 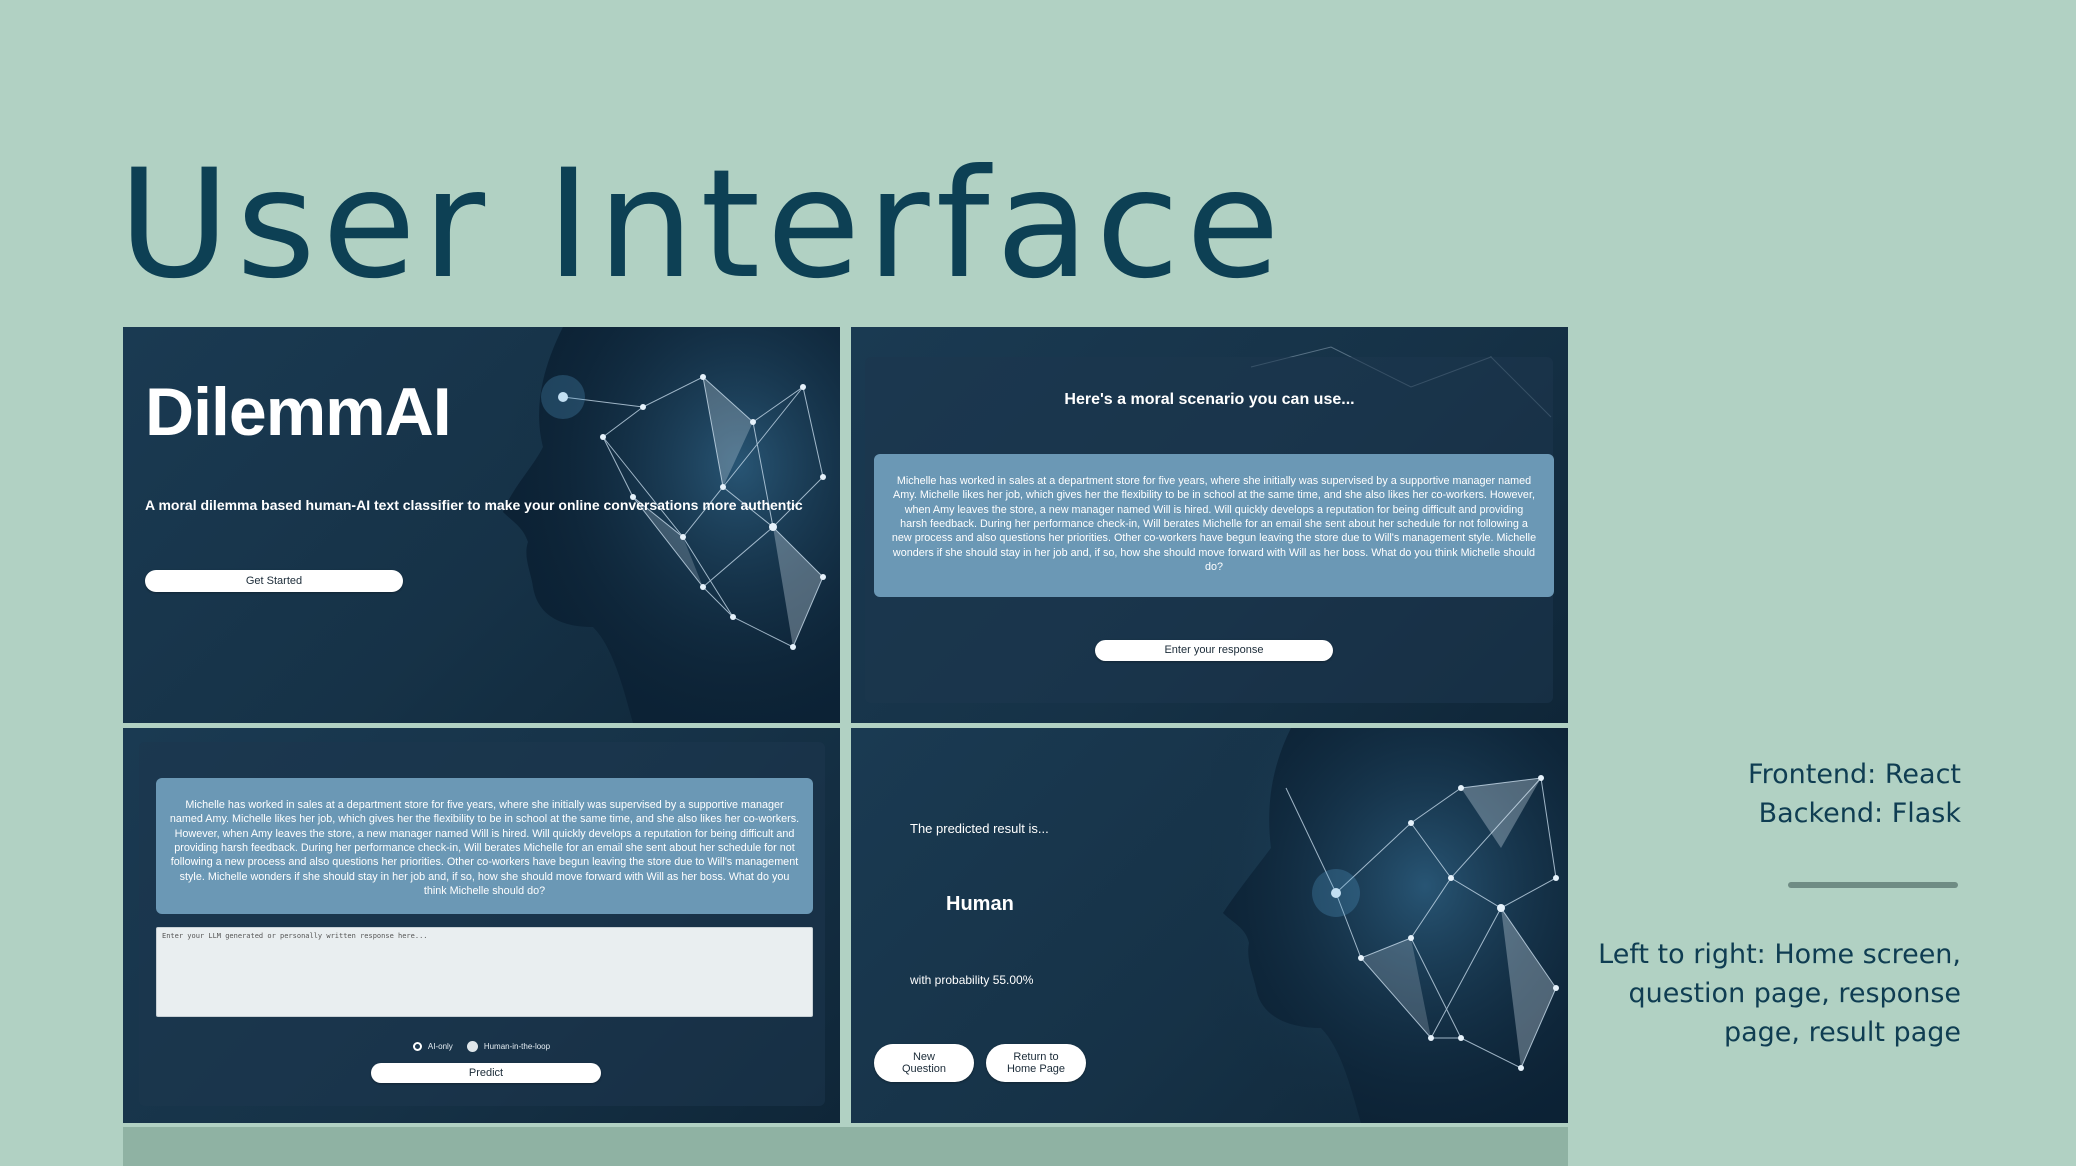 I want to click on predict-button: Predict, so click(x=486, y=1073).